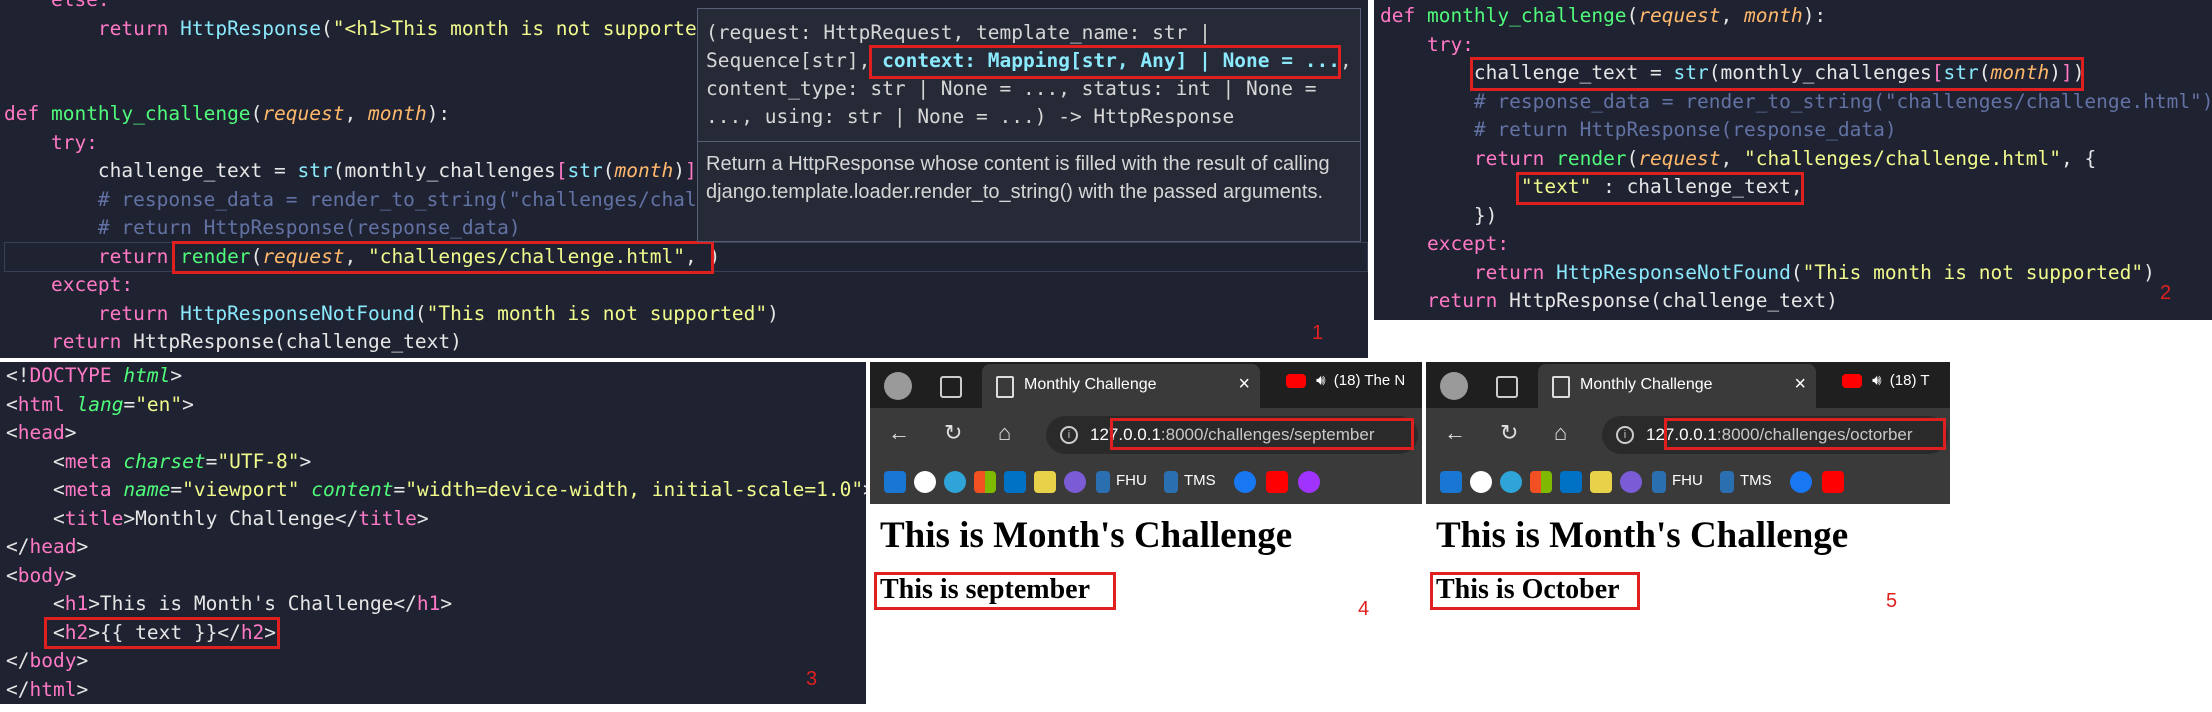 This screenshot has height=712, width=2212. I want to click on code-token: lang, so click(100, 404).